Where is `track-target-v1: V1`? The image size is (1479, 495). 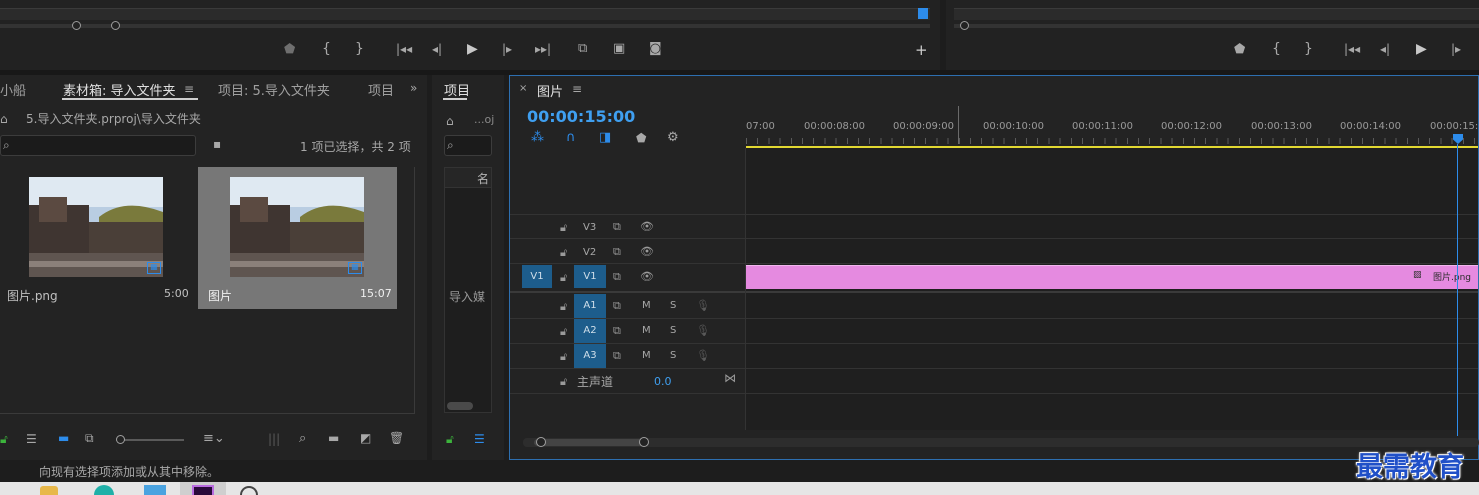 track-target-v1: V1 is located at coordinates (590, 276).